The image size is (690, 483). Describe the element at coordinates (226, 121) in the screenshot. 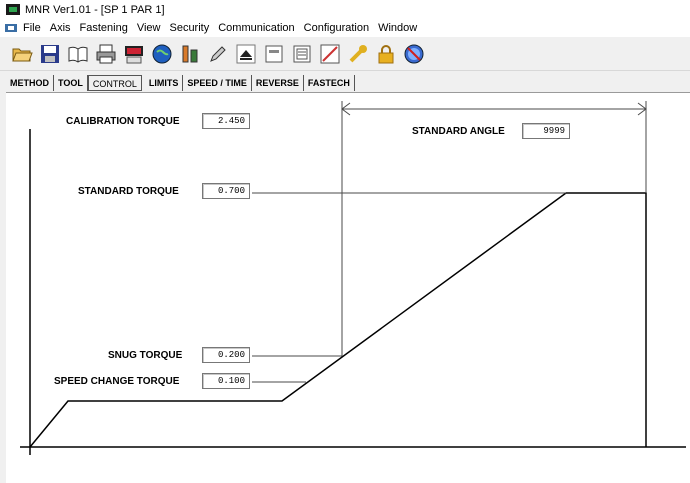

I see `calibration-torque-field: 2.450` at that location.